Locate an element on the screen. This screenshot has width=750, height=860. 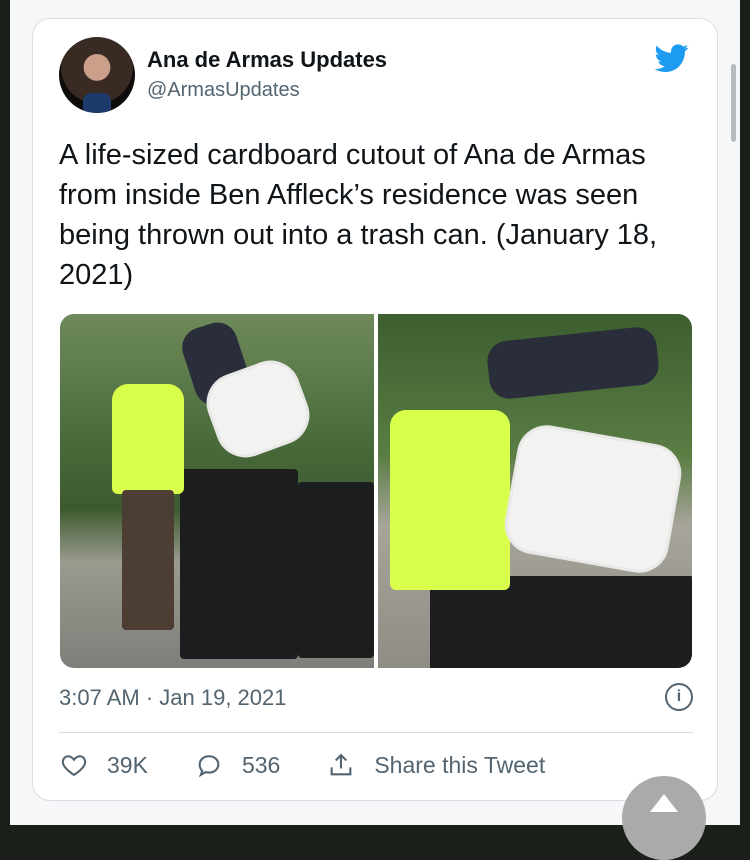
share-label: Share this Tweet is located at coordinates (460, 764).